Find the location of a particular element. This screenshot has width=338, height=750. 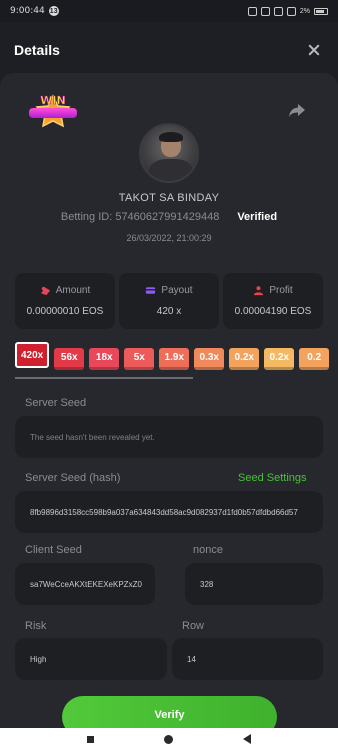

bet-date: 26/03/2022, 21:00:29 is located at coordinates (169, 238).